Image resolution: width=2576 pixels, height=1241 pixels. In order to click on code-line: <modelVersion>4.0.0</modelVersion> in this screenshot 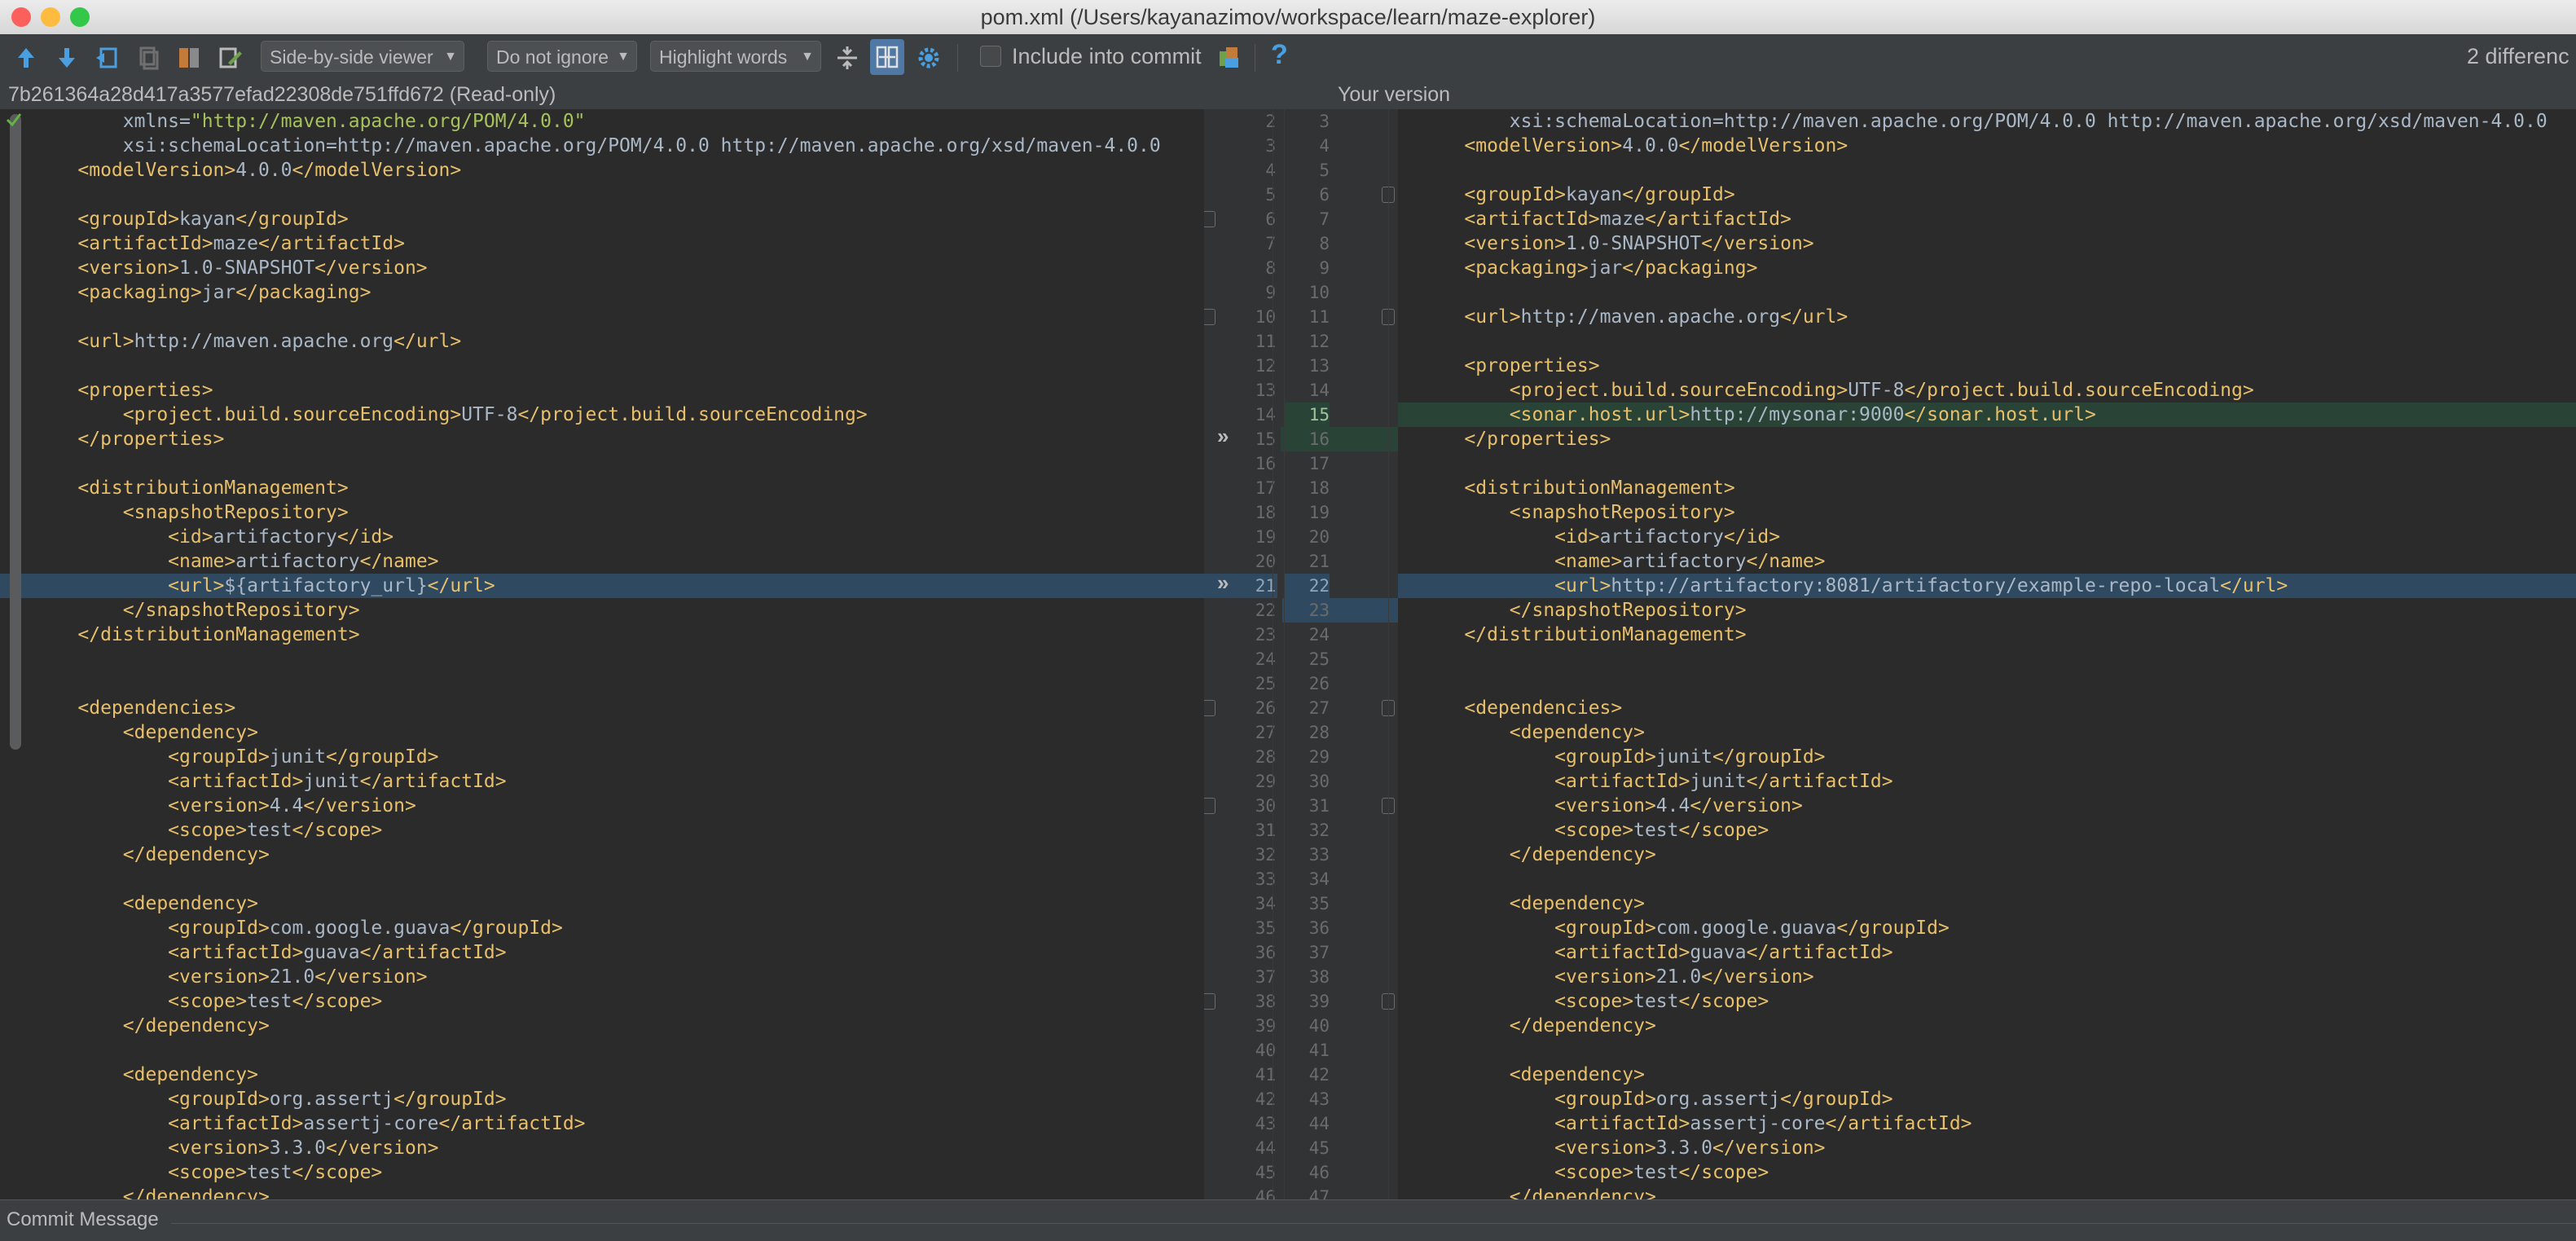, I will do `click(602, 170)`.